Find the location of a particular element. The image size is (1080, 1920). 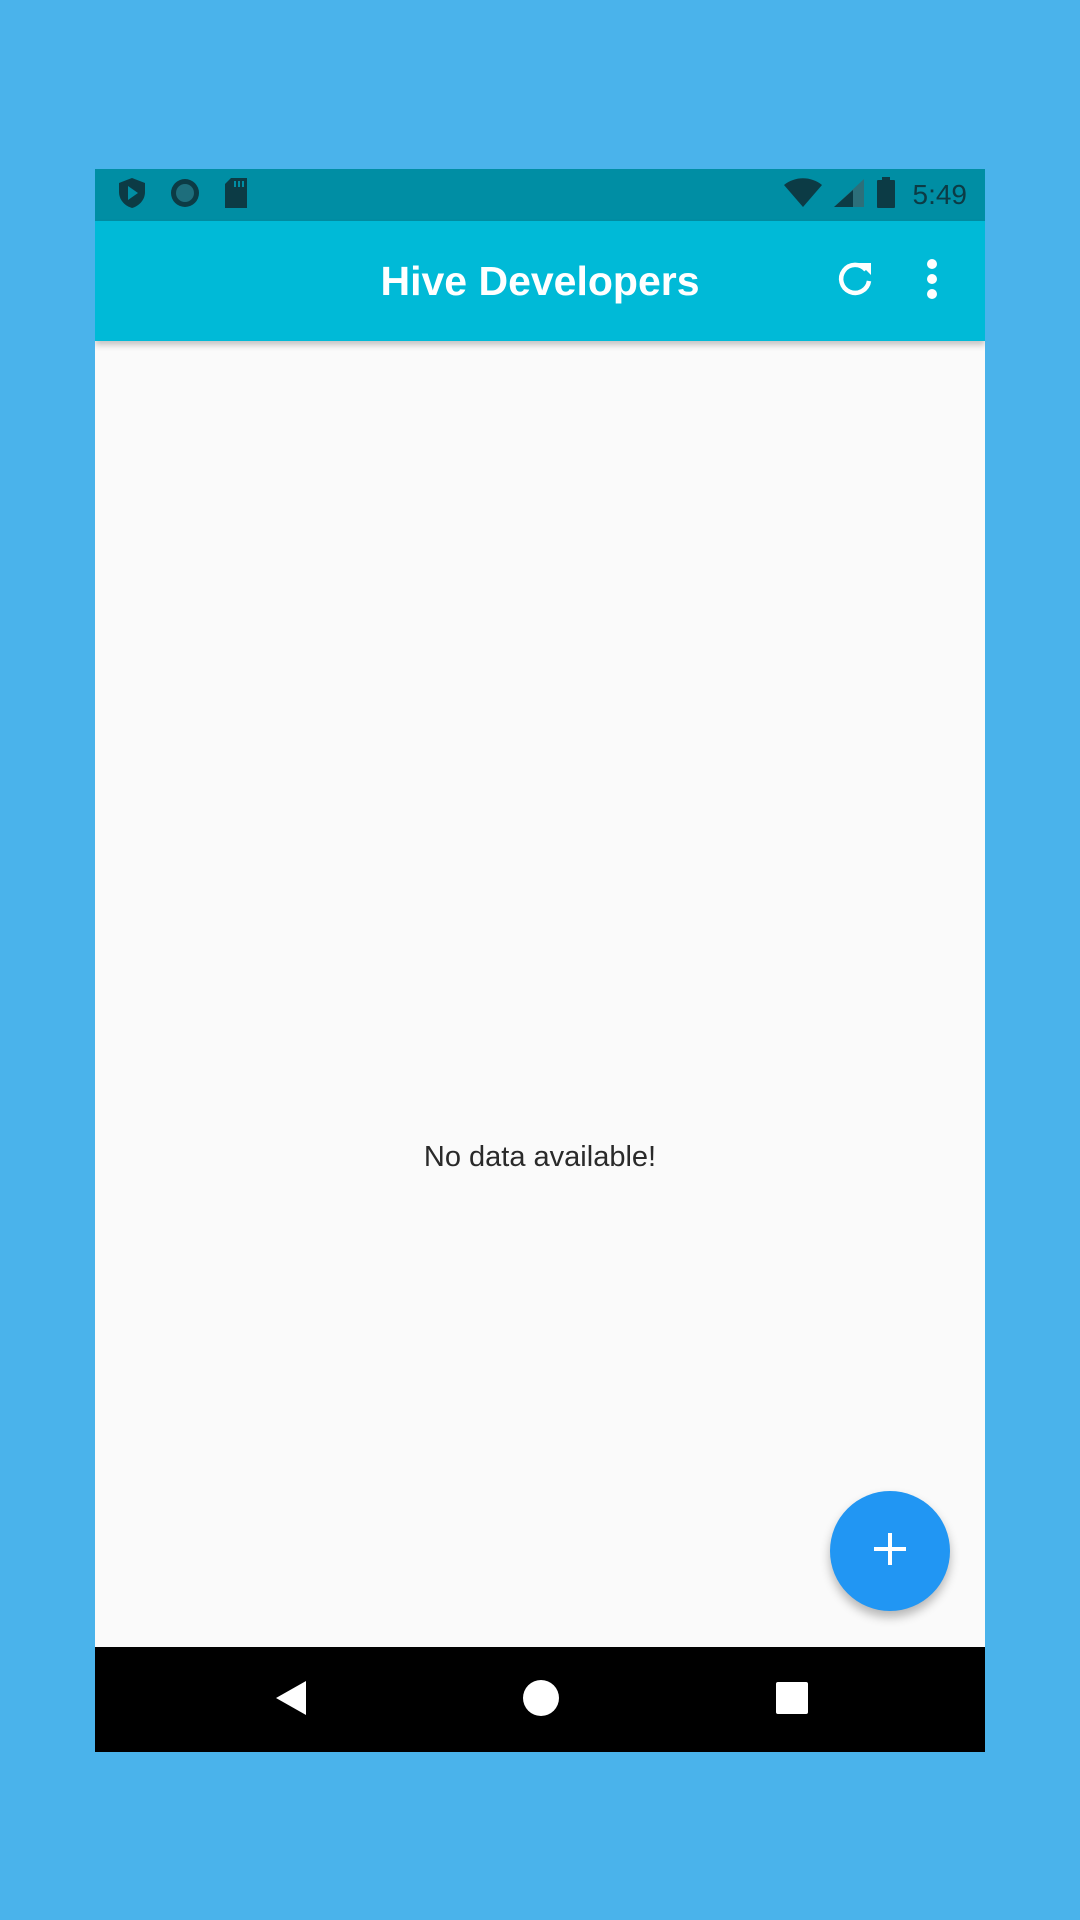

system-navigation-bar is located at coordinates (540, 1699).